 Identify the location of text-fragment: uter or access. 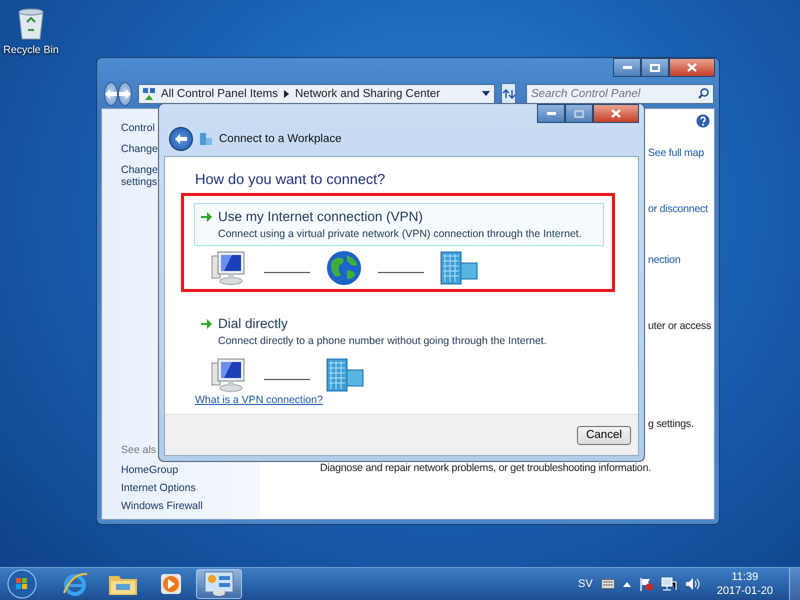
(680, 326).